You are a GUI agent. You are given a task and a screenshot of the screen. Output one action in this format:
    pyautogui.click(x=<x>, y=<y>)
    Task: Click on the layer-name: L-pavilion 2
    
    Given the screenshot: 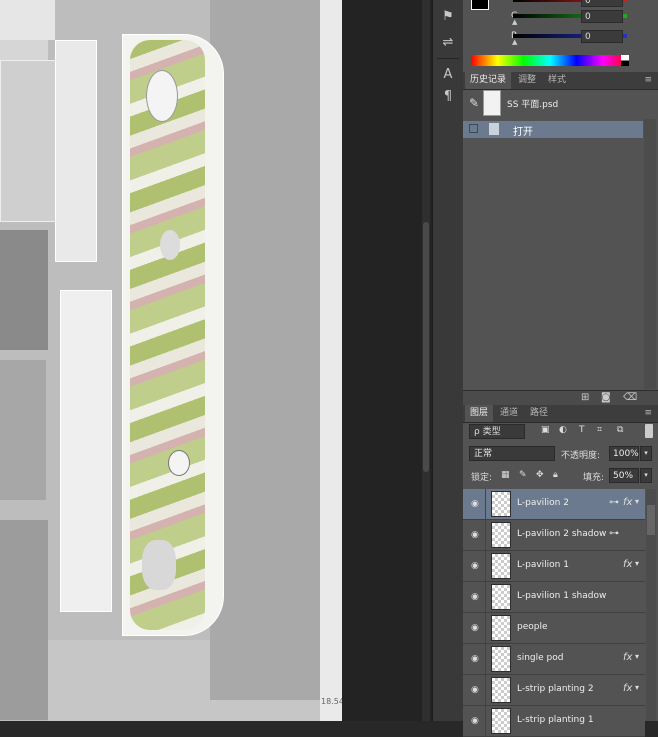 What is the action you would take?
    pyautogui.click(x=543, y=503)
    